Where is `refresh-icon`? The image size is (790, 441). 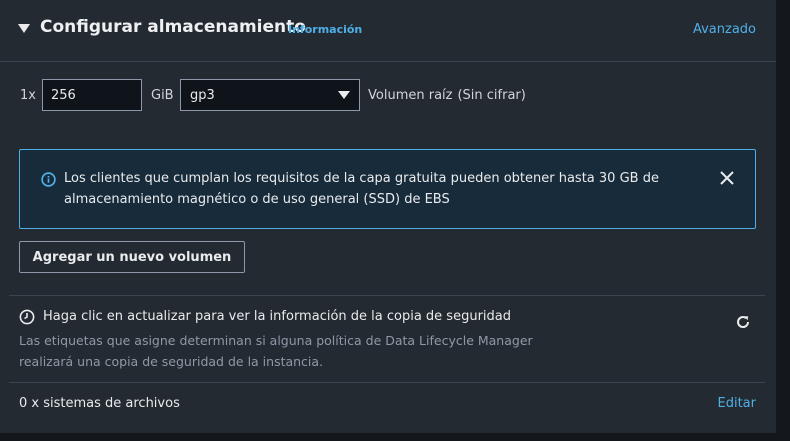
refresh-icon is located at coordinates (743, 322).